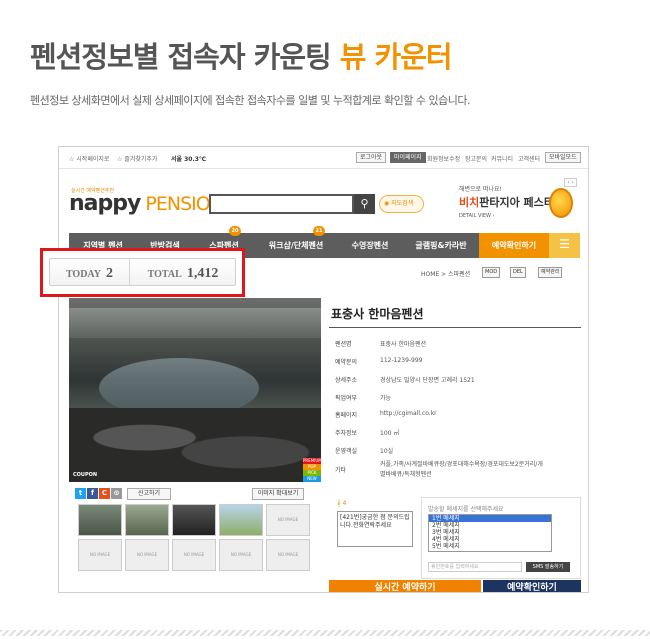  I want to click on today-counter: TODAY 2, so click(90, 272).